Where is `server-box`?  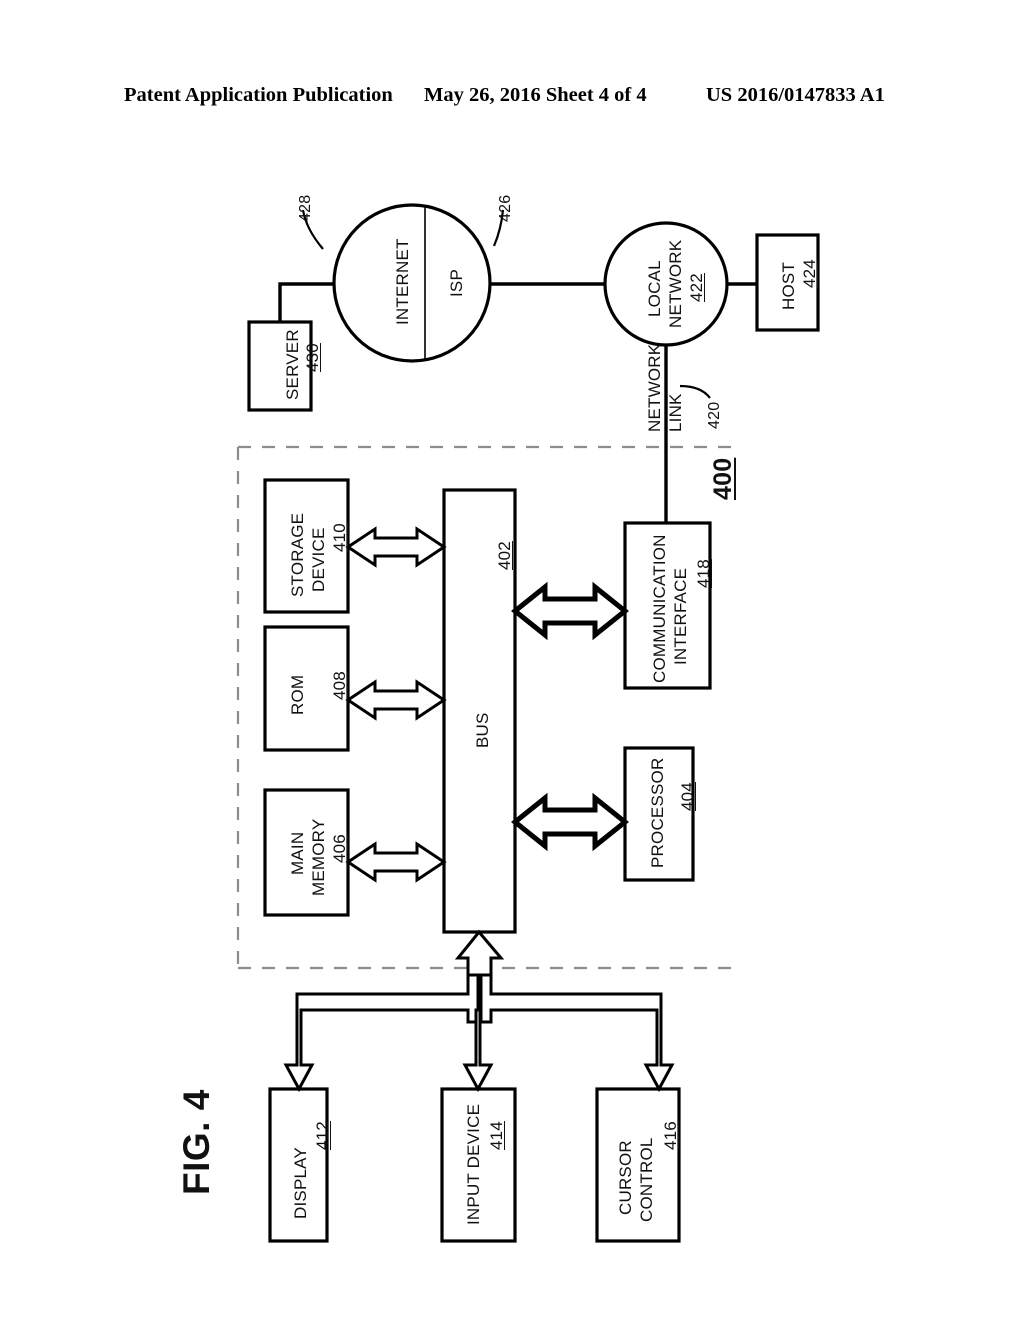 server-box is located at coordinates (280, 366).